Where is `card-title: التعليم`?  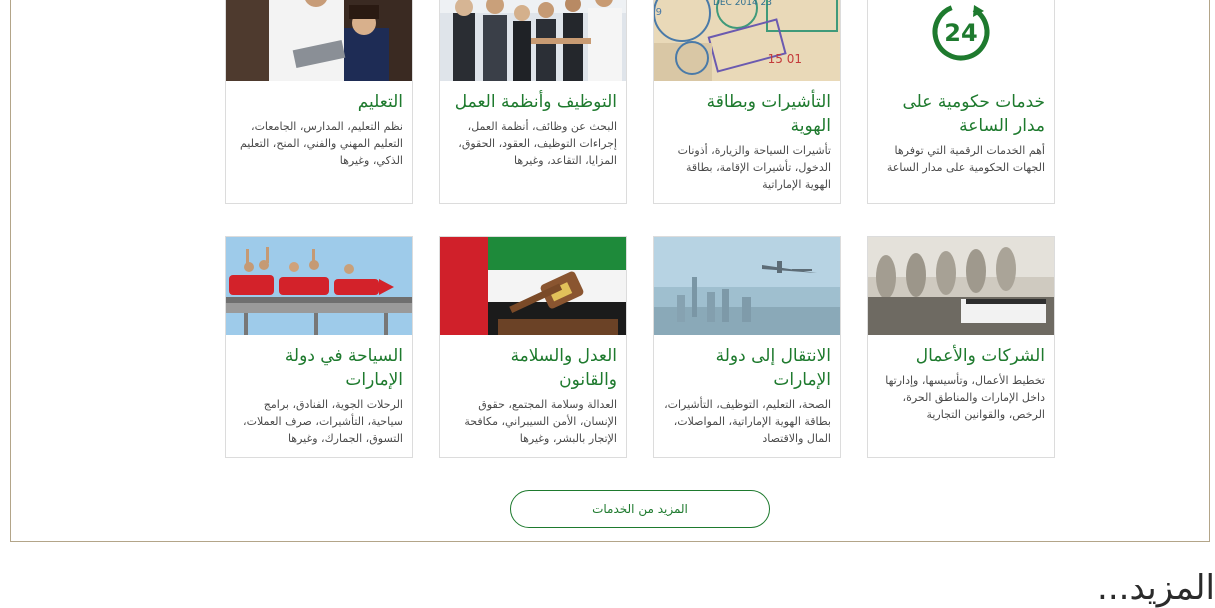 card-title: التعليم is located at coordinates (380, 102).